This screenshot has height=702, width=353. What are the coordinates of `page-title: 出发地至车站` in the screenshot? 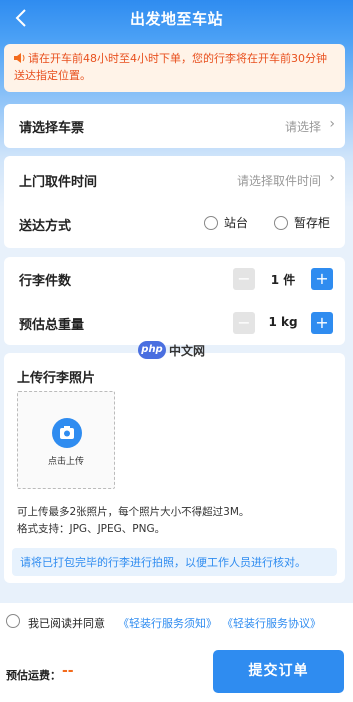 It's located at (176, 19).